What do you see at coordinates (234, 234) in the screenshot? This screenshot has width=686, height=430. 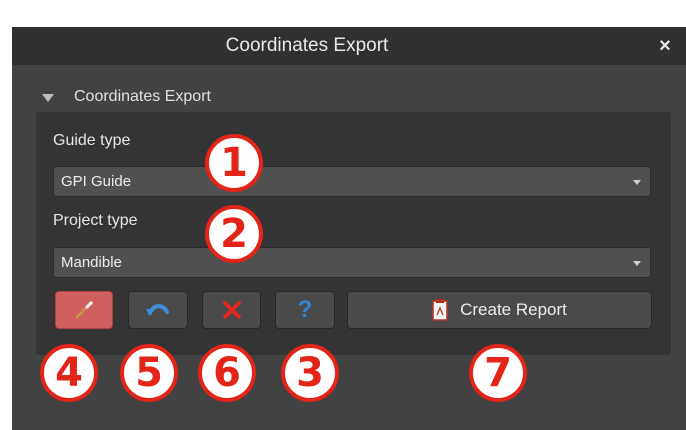 I see `callout-marker-2: 2` at bounding box center [234, 234].